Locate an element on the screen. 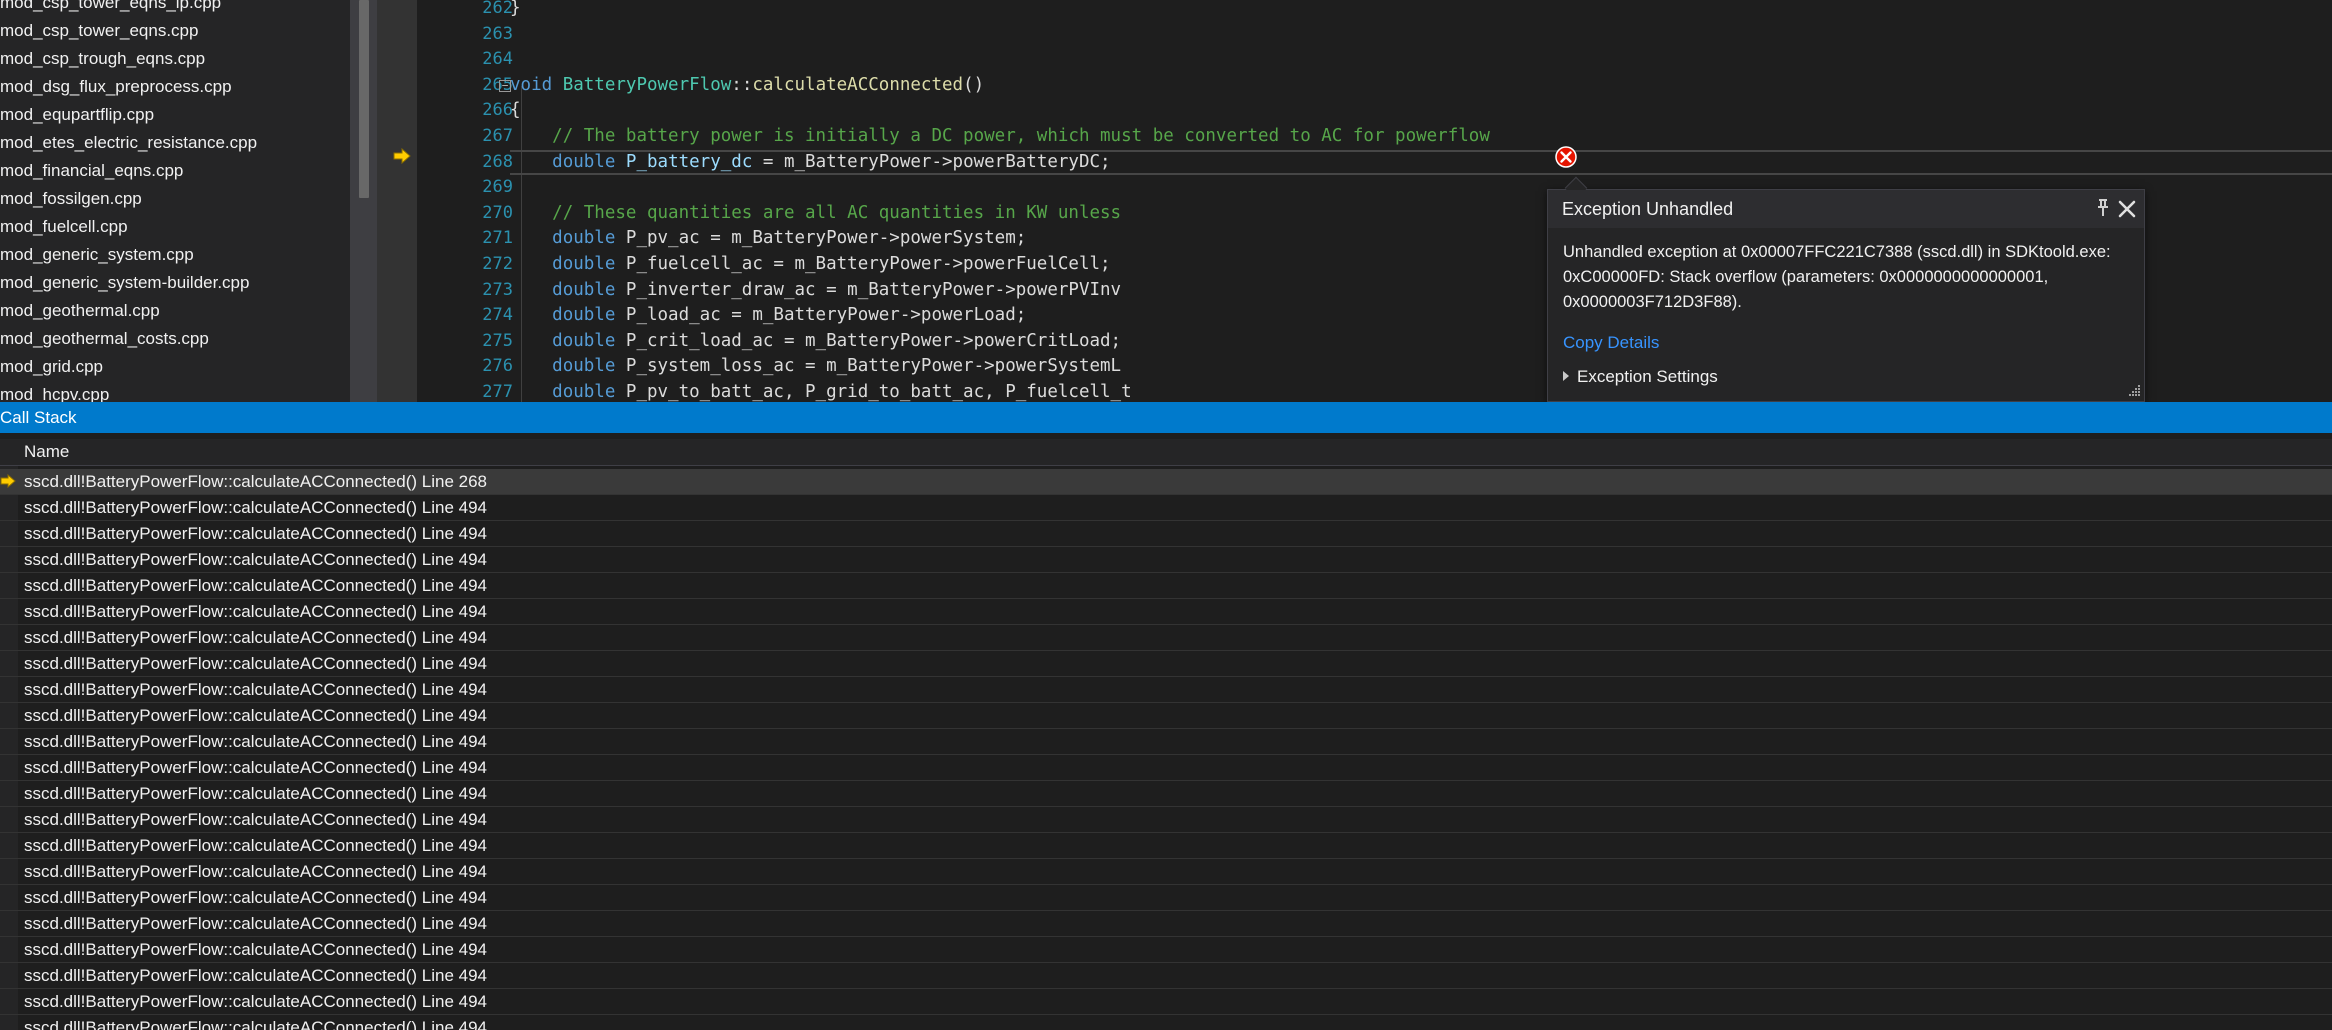 The height and width of the screenshot is (1030, 2332). error-icon is located at coordinates (1566, 157).